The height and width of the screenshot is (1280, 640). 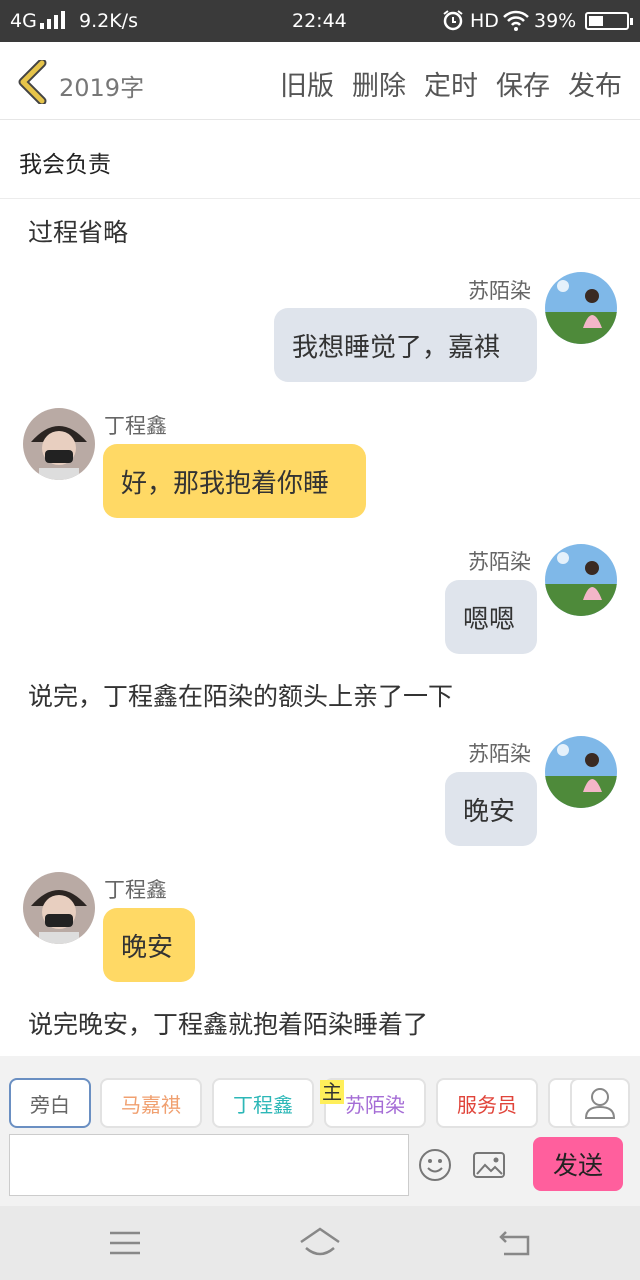 I want to click on top-nav-bar: 2019字 旧版 删除 定时 保存 发布, so click(x=320, y=81).